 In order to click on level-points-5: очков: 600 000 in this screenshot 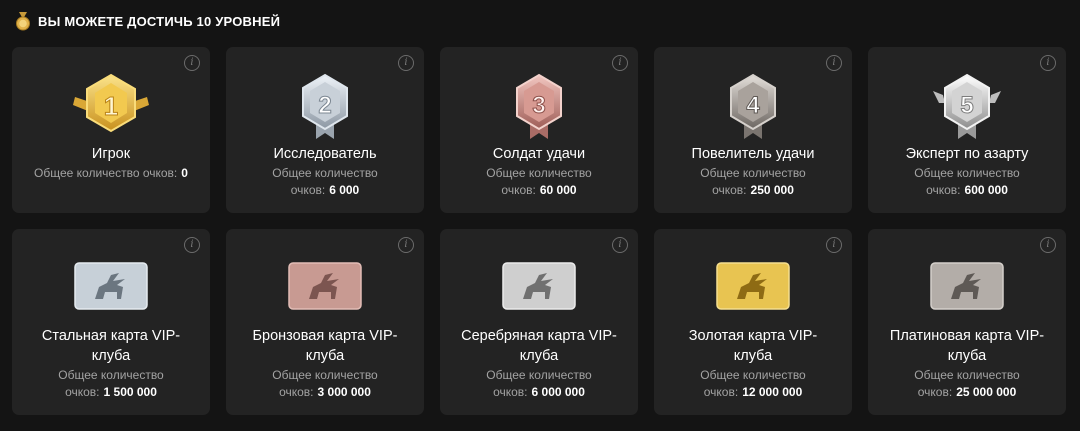, I will do `click(967, 190)`.